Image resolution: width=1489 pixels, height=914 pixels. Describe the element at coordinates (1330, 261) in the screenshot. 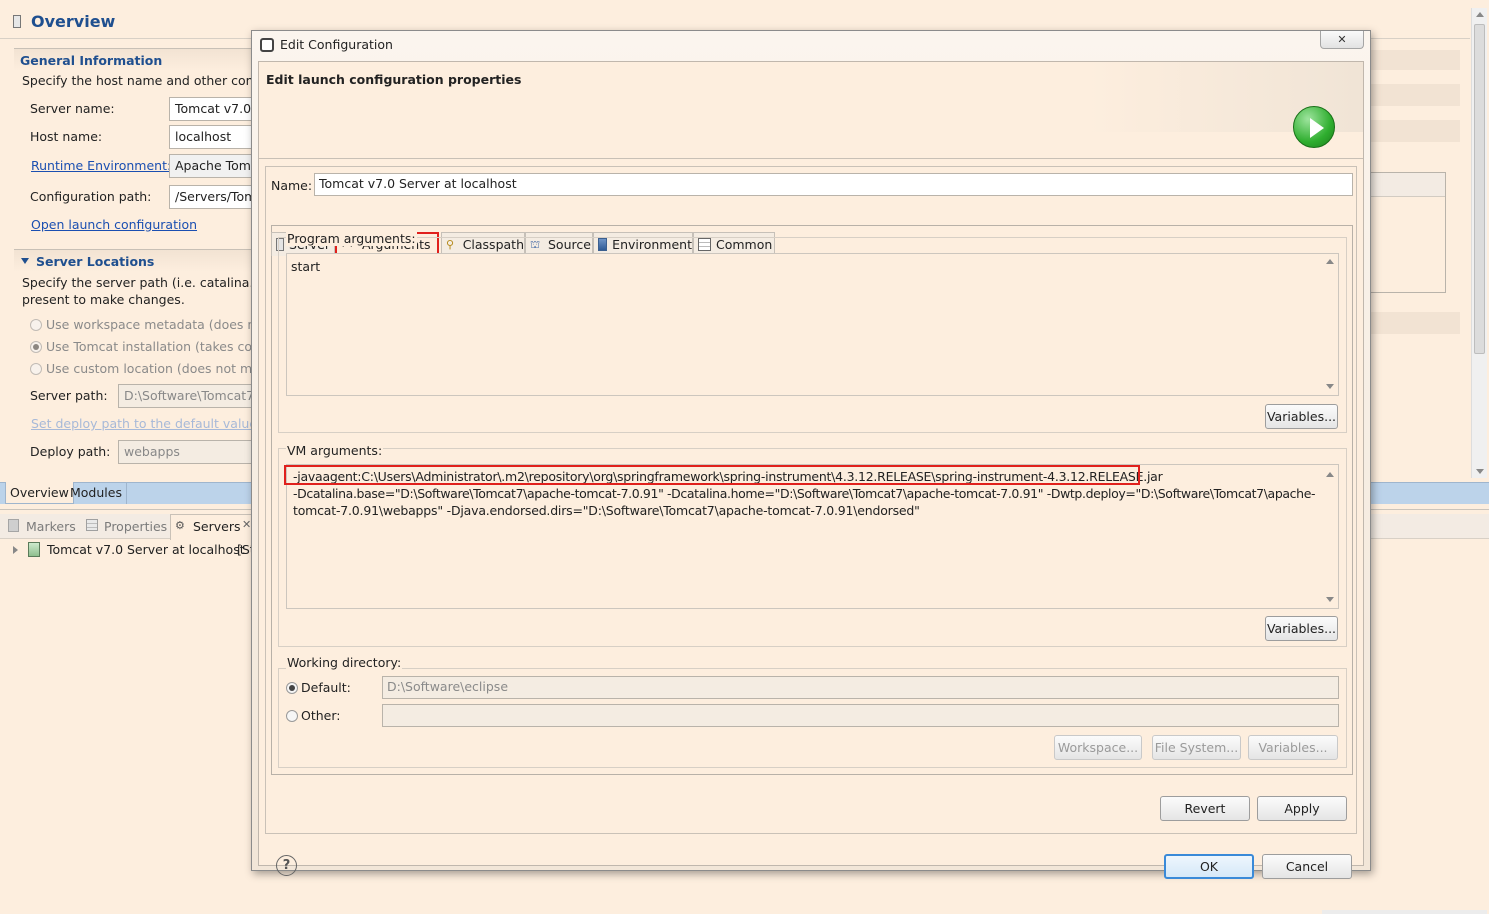

I see `program-args-scroll-up-icon` at that location.